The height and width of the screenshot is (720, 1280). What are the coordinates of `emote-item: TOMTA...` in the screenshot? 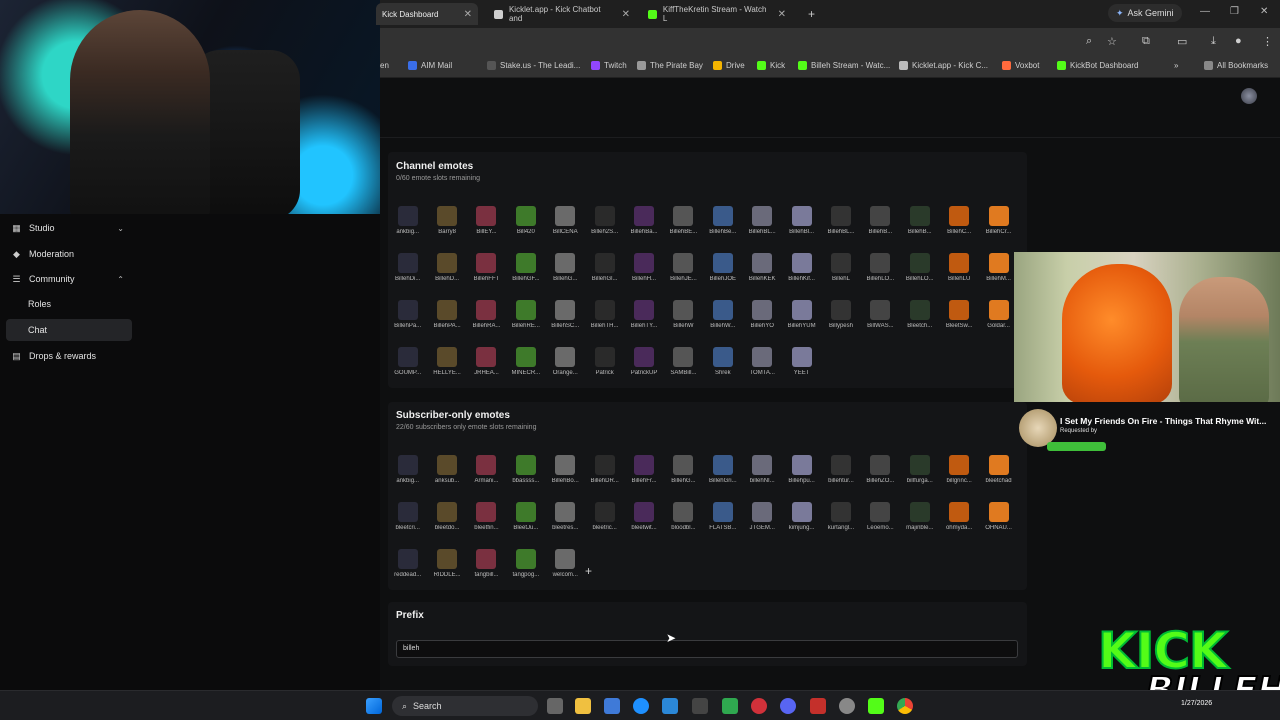 It's located at (762, 366).